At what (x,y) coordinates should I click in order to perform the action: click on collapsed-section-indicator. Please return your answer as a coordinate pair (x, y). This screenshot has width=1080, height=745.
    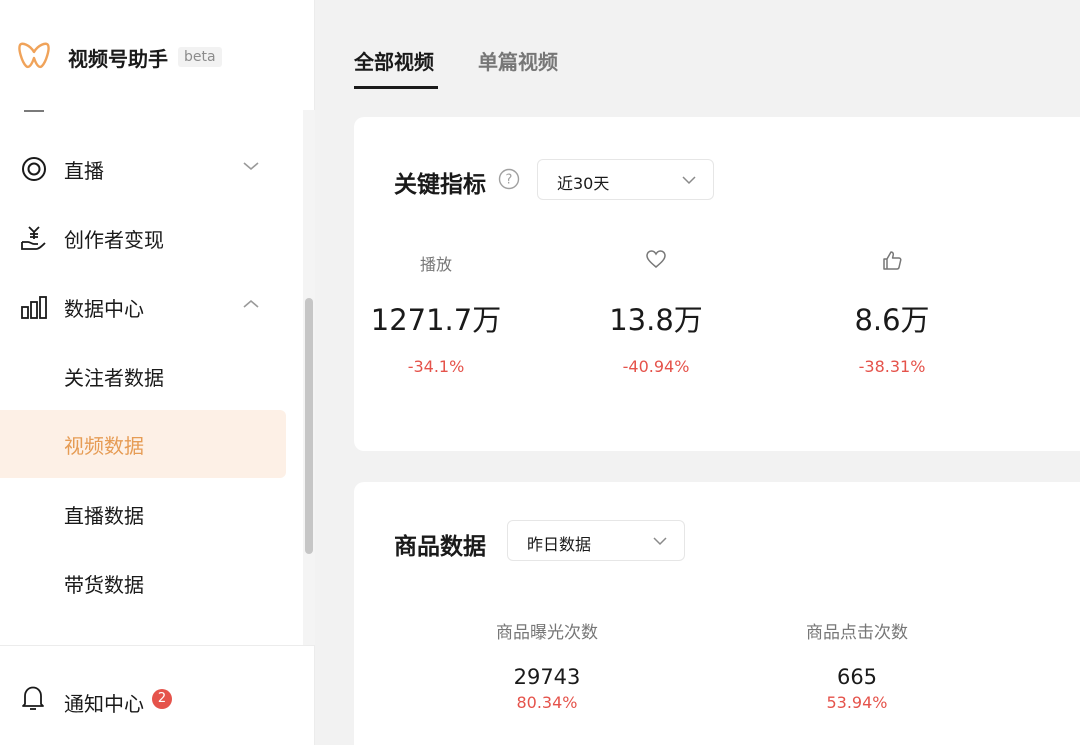
    Looking at the image, I should click on (34, 111).